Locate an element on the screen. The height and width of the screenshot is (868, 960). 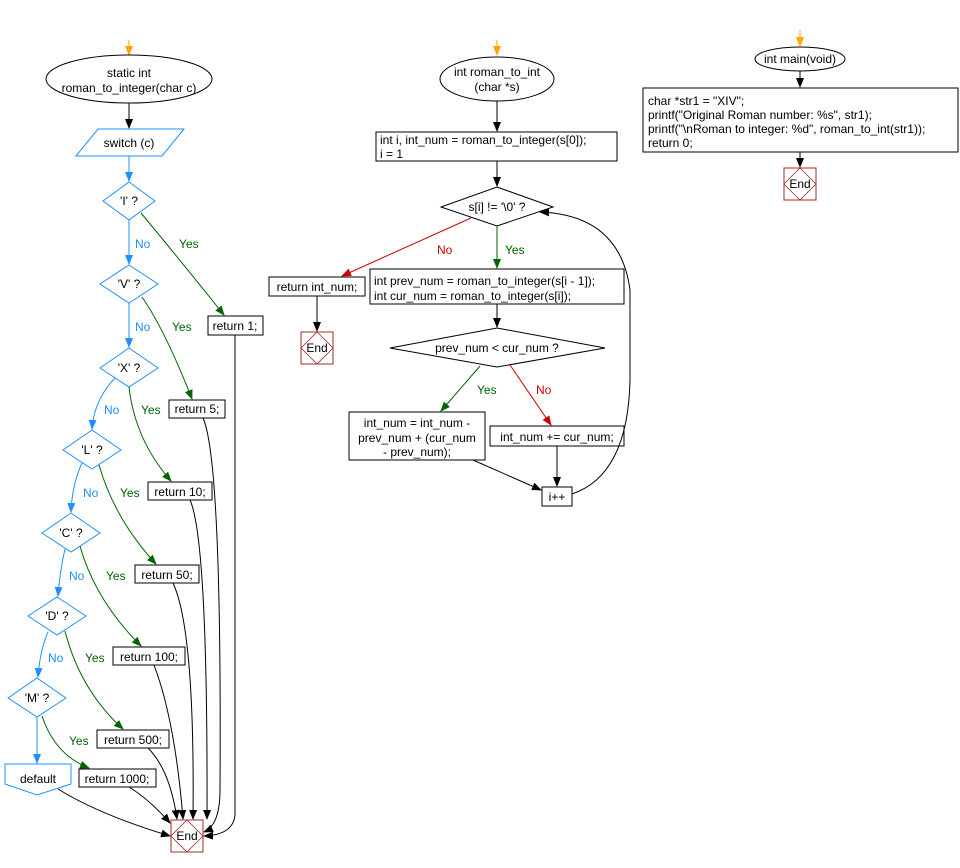
start-label: int main(void) is located at coordinates (800, 59).